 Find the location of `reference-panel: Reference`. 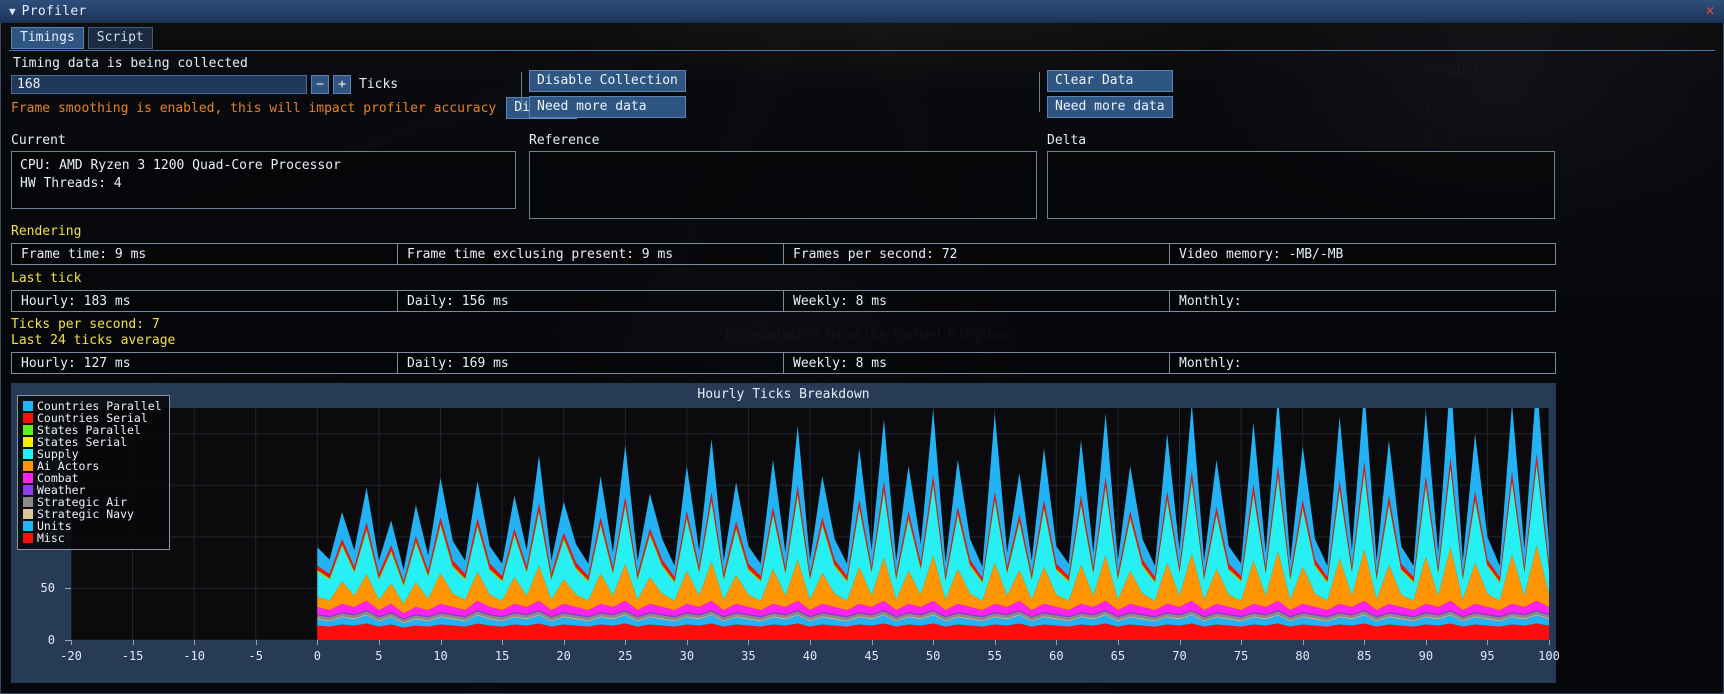

reference-panel: Reference is located at coordinates (783, 176).